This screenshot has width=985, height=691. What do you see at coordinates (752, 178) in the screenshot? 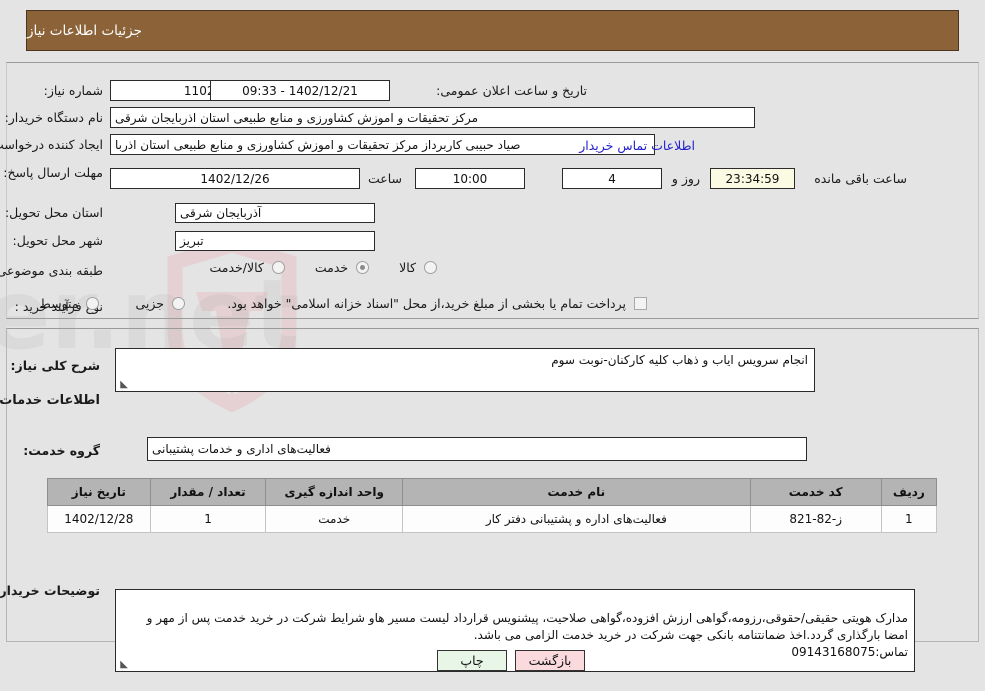
I see `countdown-value: 23:34:59` at bounding box center [752, 178].